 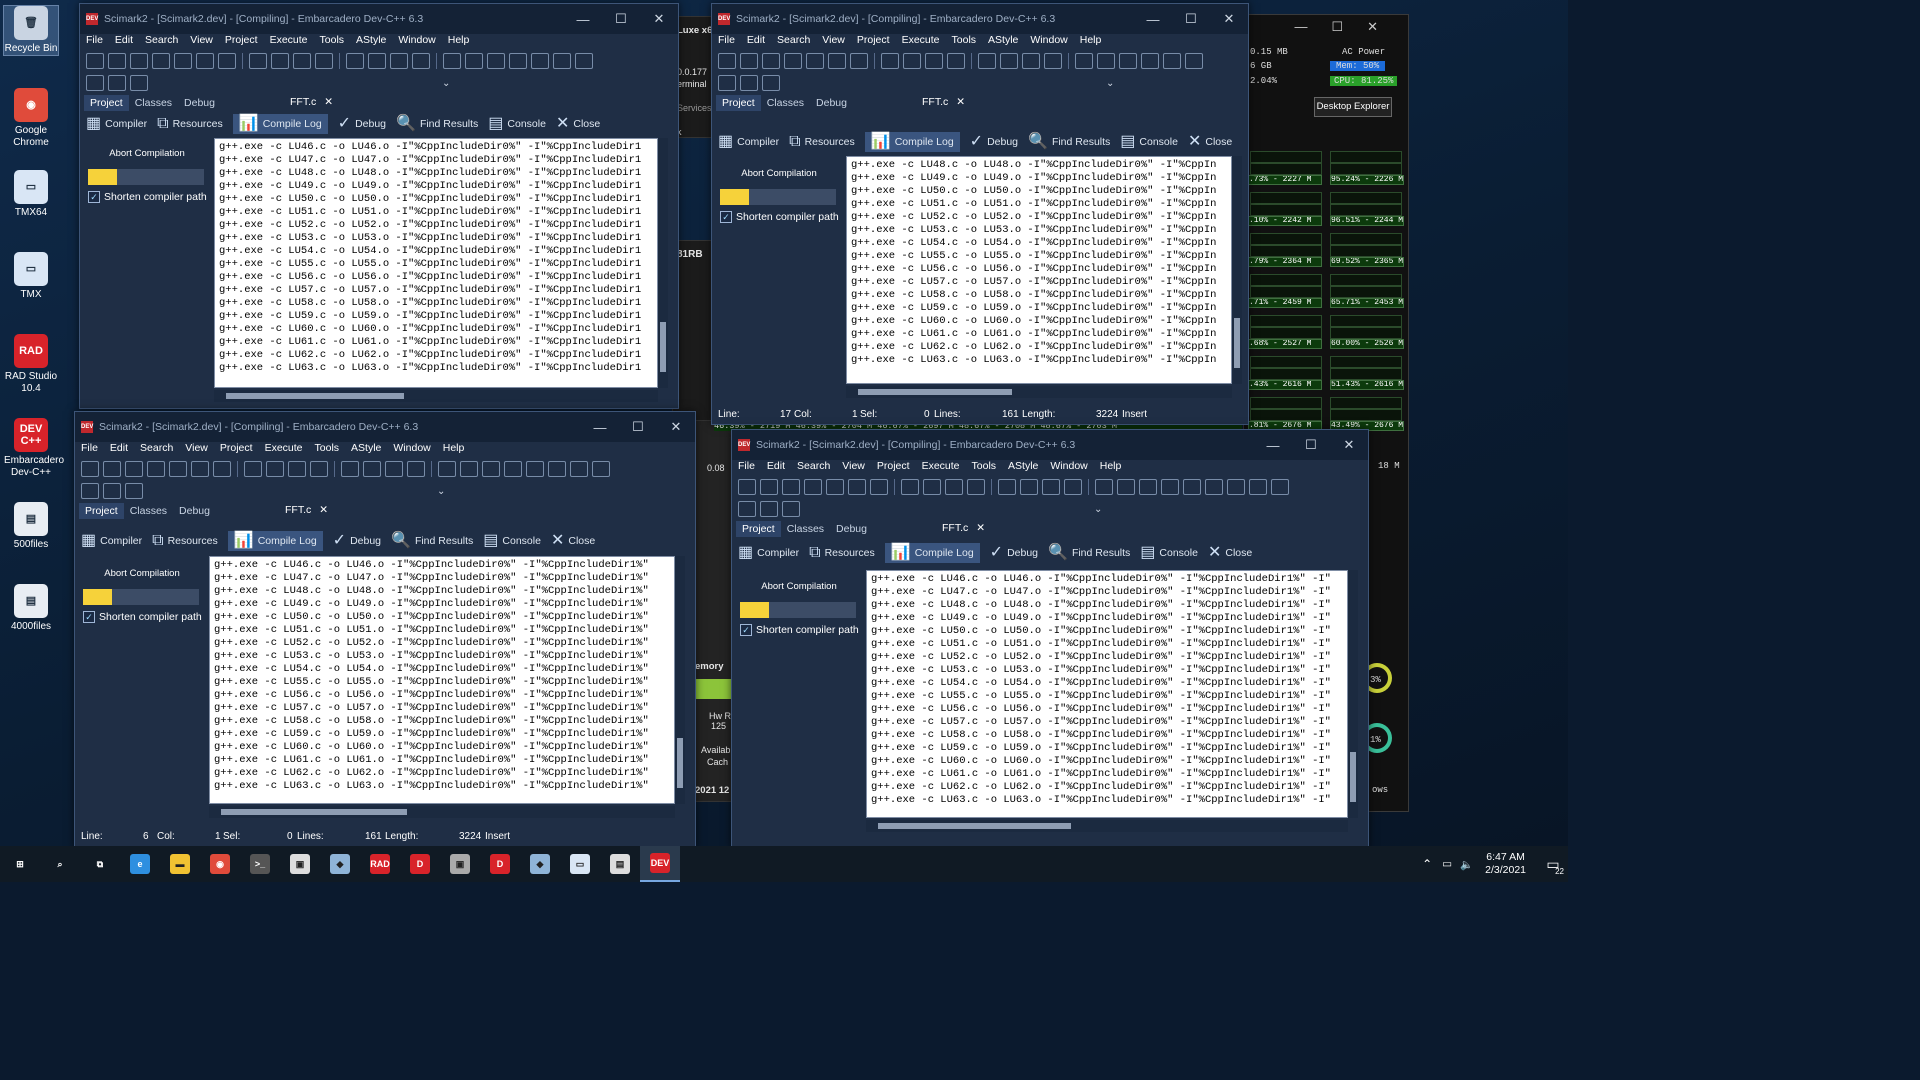 I want to click on menu-file: File, so click(x=89, y=448).